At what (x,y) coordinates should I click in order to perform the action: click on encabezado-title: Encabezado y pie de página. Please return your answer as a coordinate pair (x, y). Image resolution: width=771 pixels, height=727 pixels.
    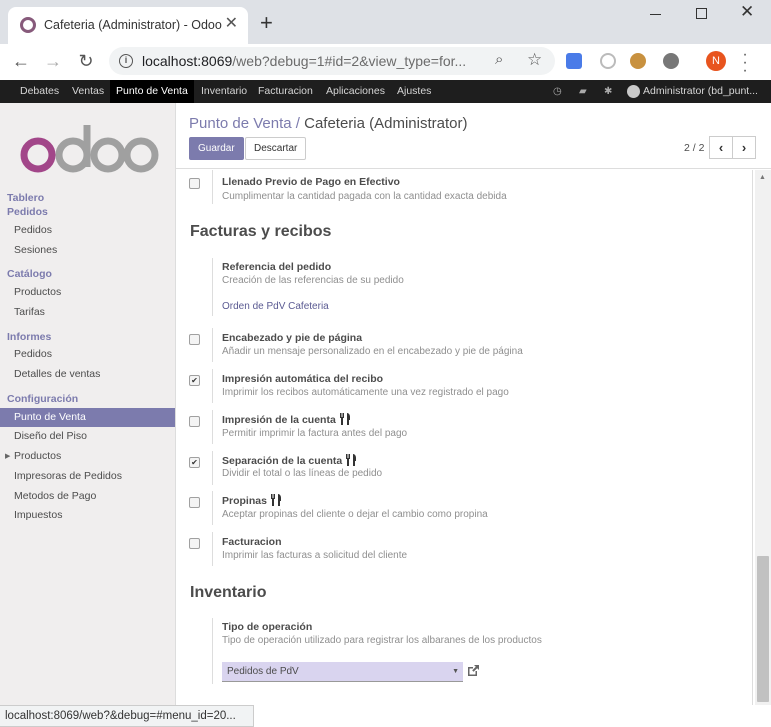
    Looking at the image, I should click on (292, 338).